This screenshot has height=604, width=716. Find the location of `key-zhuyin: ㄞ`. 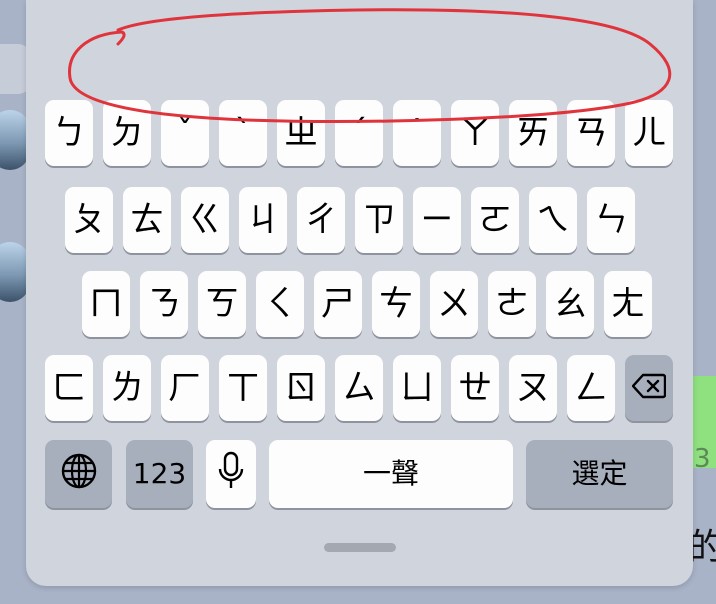

key-zhuyin: ㄞ is located at coordinates (533, 133).